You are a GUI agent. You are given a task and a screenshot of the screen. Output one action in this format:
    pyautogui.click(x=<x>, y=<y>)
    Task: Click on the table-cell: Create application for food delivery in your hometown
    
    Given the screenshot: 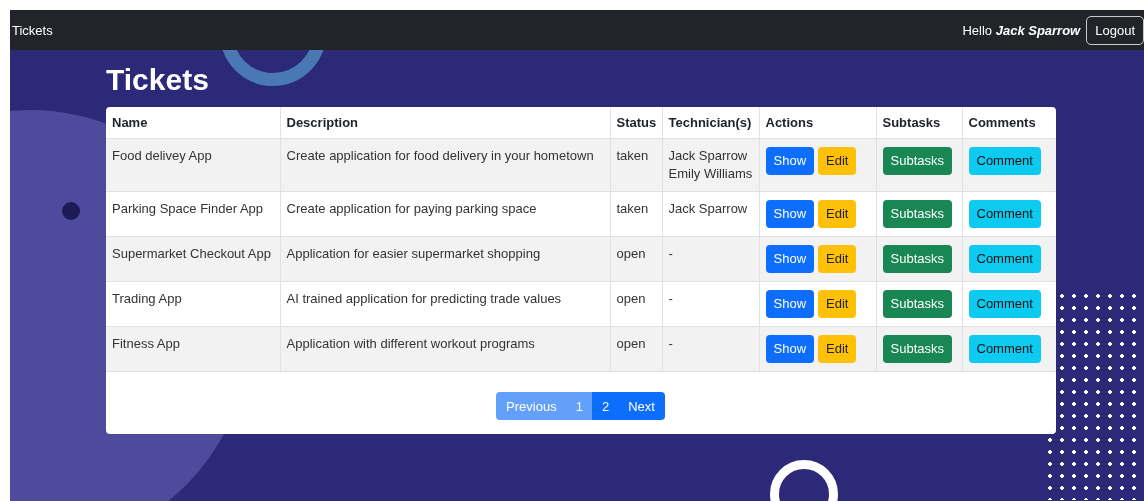 What is the action you would take?
    pyautogui.click(x=445, y=165)
    